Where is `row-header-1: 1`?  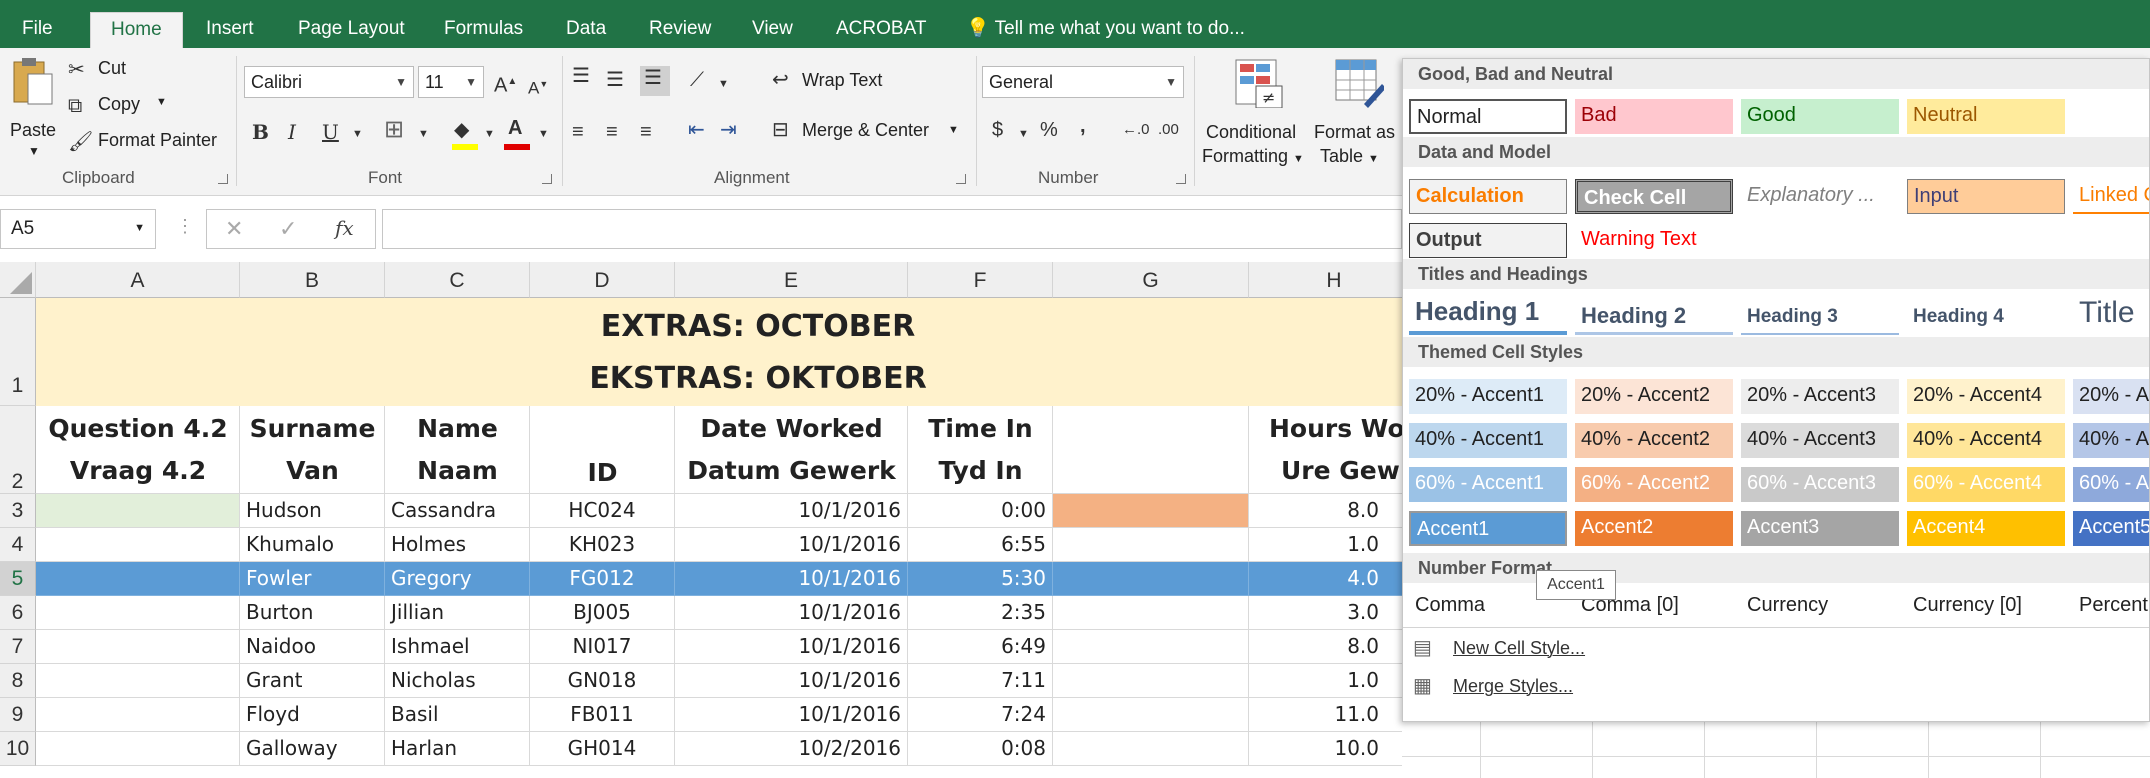
row-header-1: 1 is located at coordinates (18, 352).